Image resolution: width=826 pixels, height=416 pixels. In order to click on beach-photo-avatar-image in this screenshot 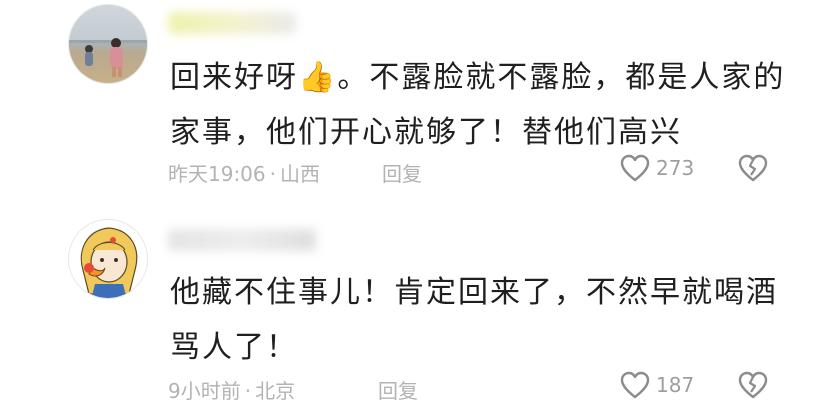, I will do `click(108, 44)`.